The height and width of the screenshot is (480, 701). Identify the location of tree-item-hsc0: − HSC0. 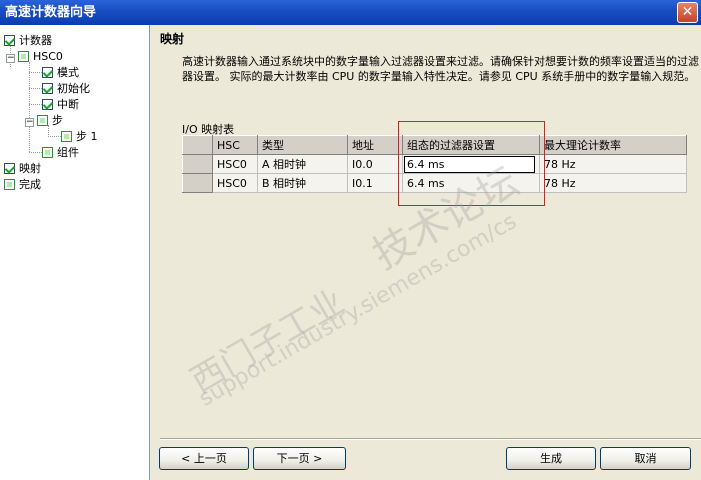
(34, 57).